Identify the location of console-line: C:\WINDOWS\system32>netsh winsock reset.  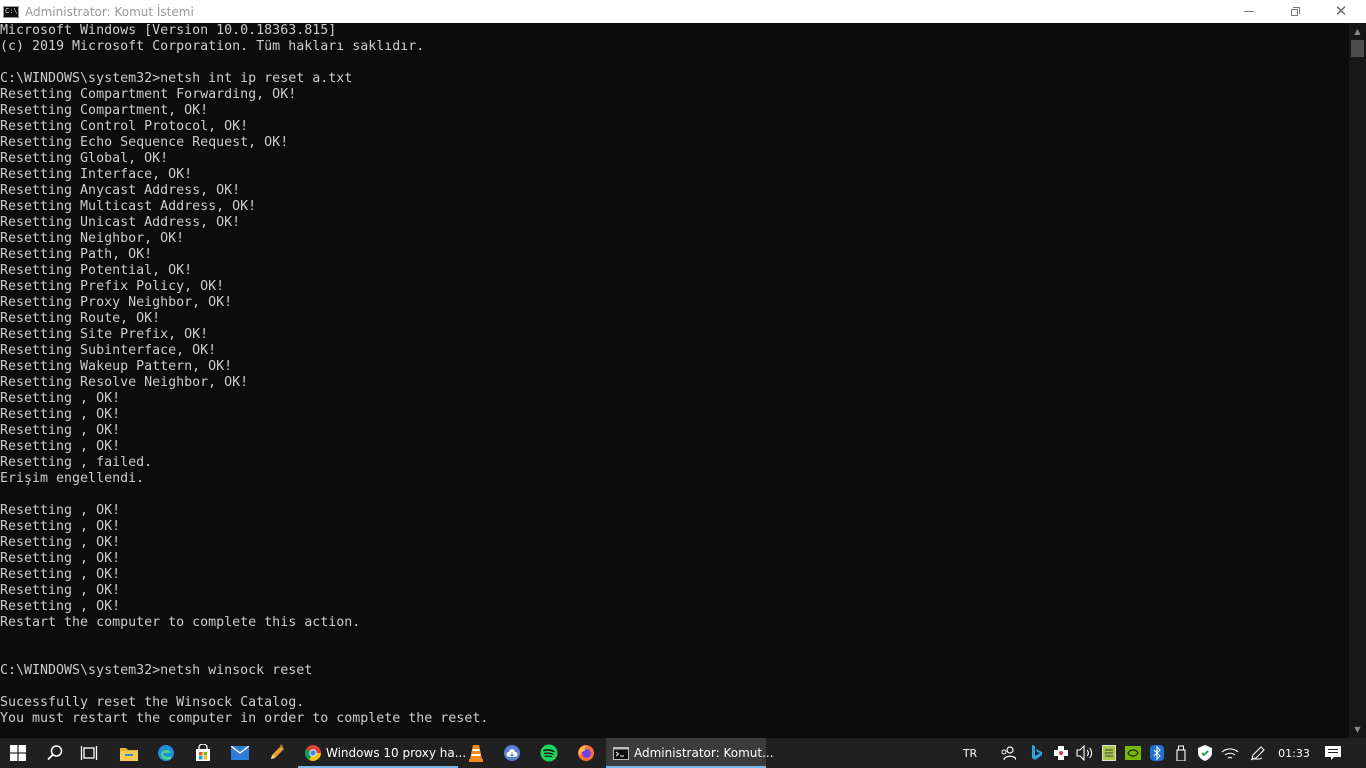
(156, 670).